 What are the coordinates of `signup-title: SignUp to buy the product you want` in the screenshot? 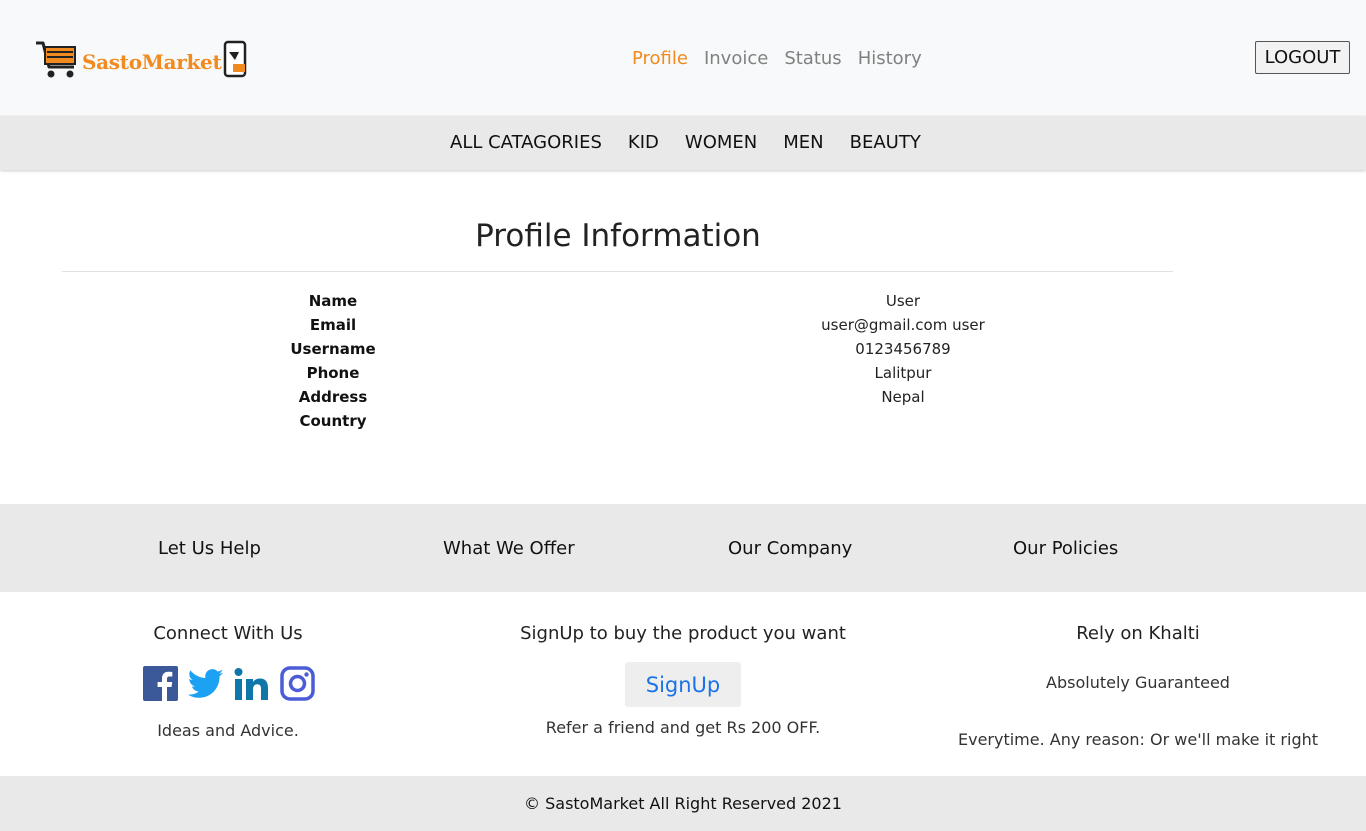 It's located at (683, 633).